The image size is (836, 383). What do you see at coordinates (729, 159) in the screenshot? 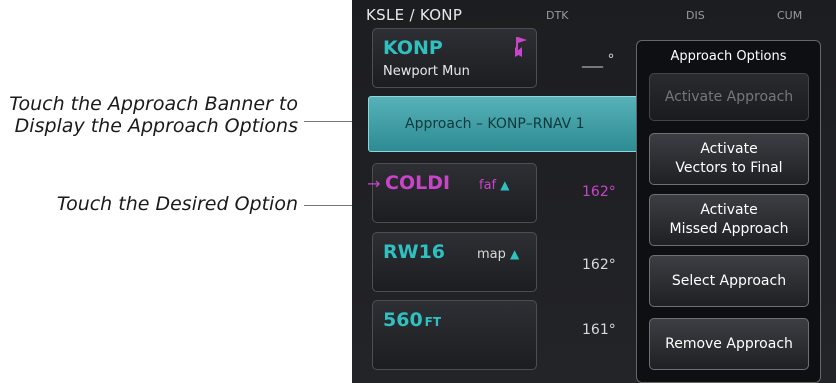
I see `activate-vectors-to-final-button: Activate Vectors to Final` at bounding box center [729, 159].